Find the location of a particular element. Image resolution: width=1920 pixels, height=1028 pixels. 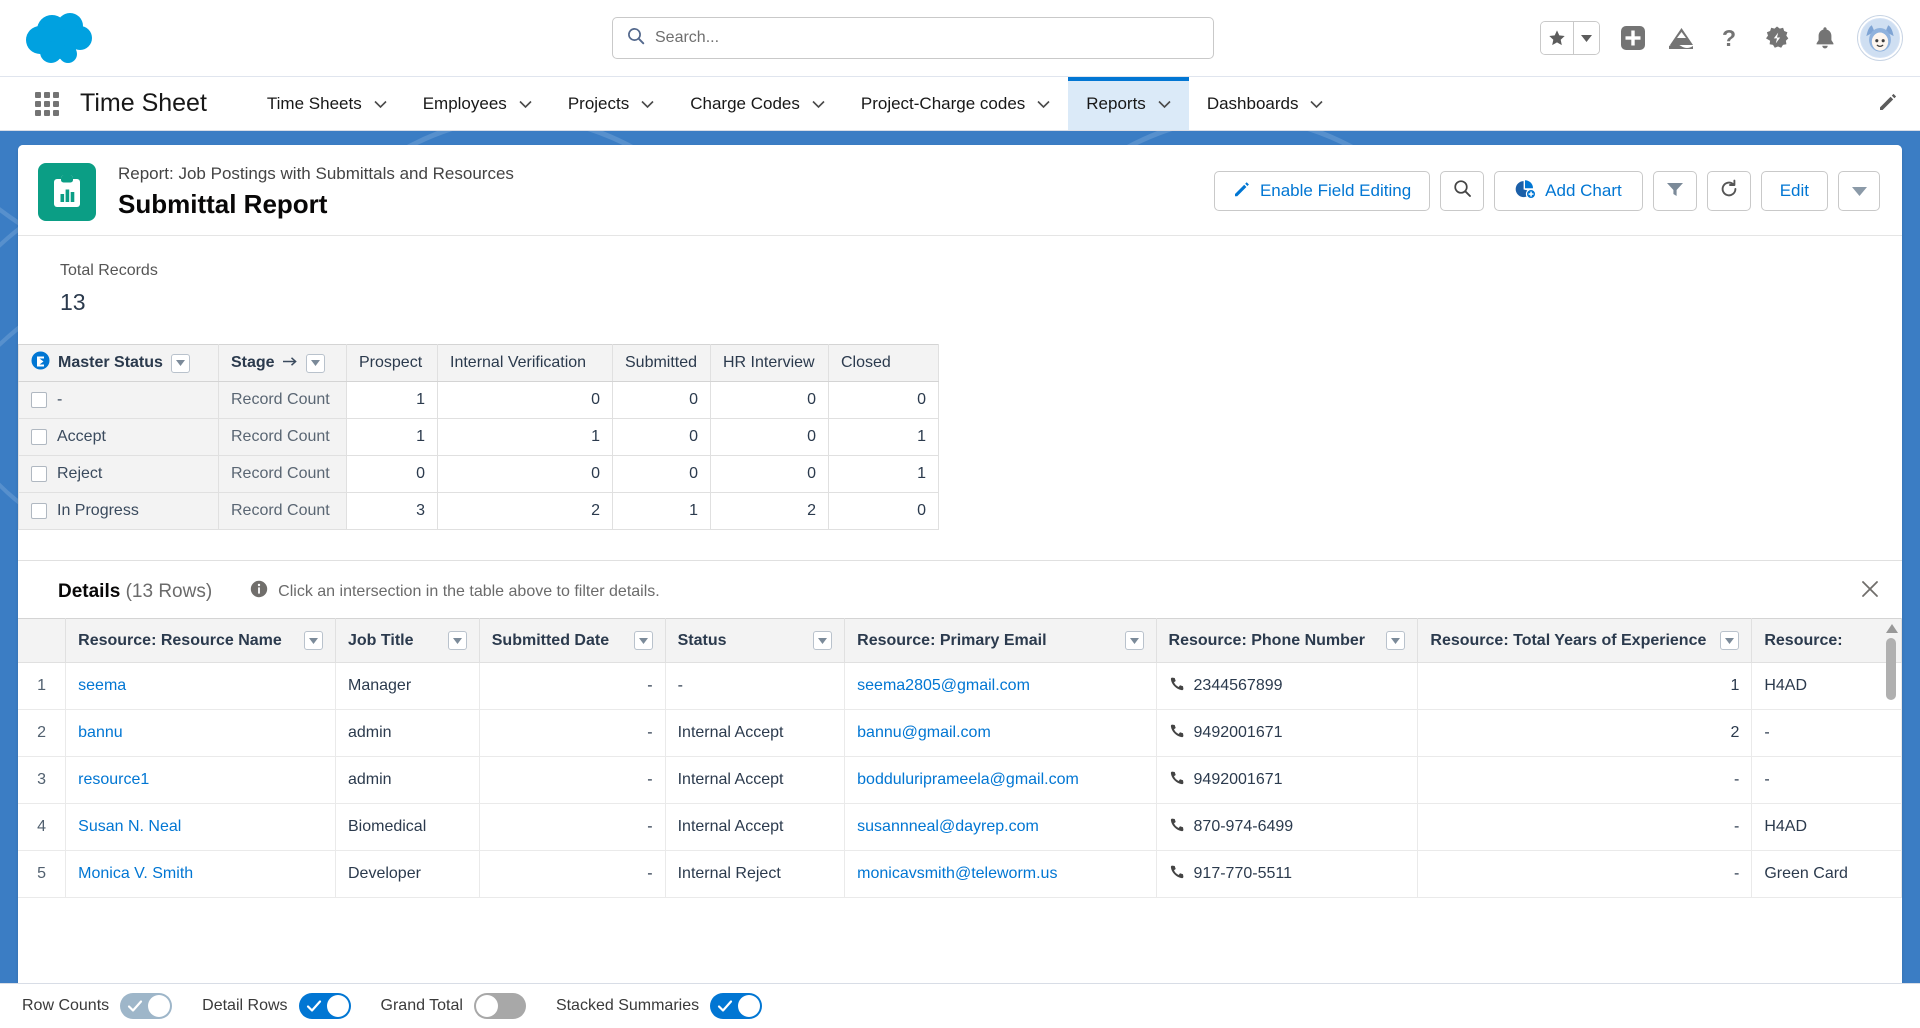

pivot-col-submitted: Submitted is located at coordinates (661, 363).